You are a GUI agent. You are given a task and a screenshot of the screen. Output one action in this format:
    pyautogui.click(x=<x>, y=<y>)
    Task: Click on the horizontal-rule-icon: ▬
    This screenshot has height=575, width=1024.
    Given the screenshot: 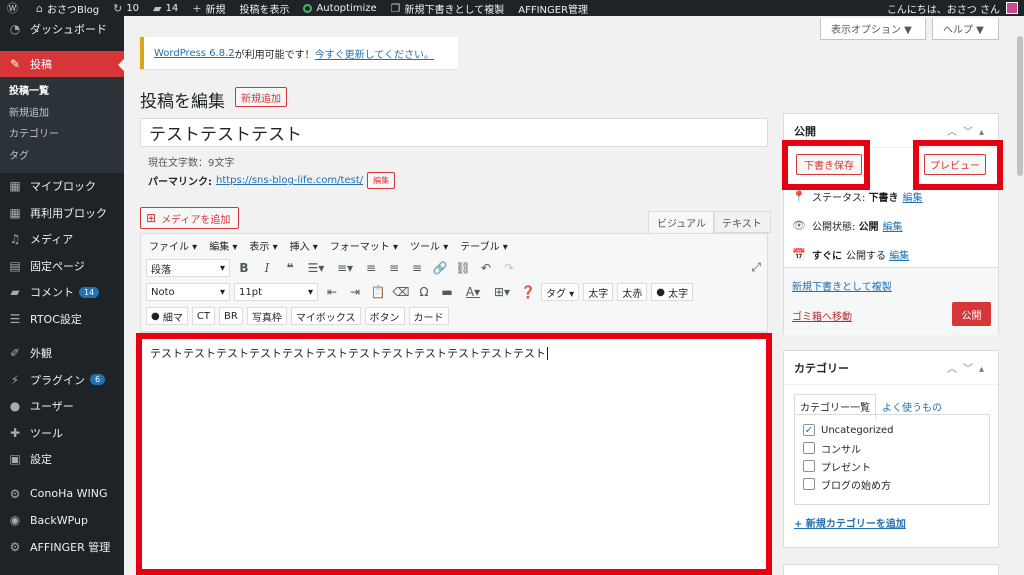 What is the action you would take?
    pyautogui.click(x=447, y=292)
    